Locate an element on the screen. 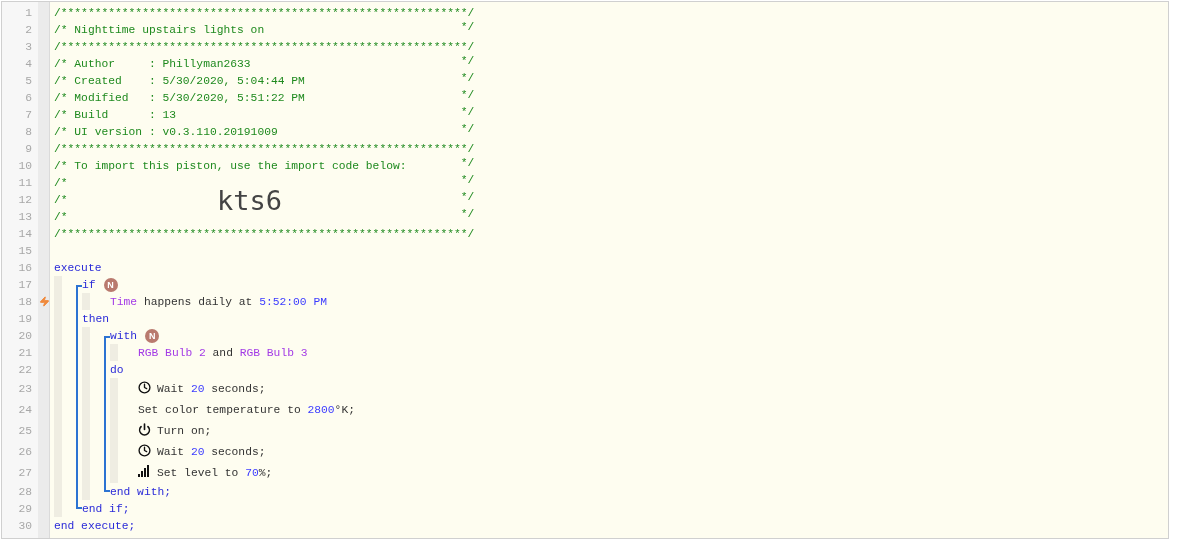  import-code: kts6 is located at coordinates (250, 199).